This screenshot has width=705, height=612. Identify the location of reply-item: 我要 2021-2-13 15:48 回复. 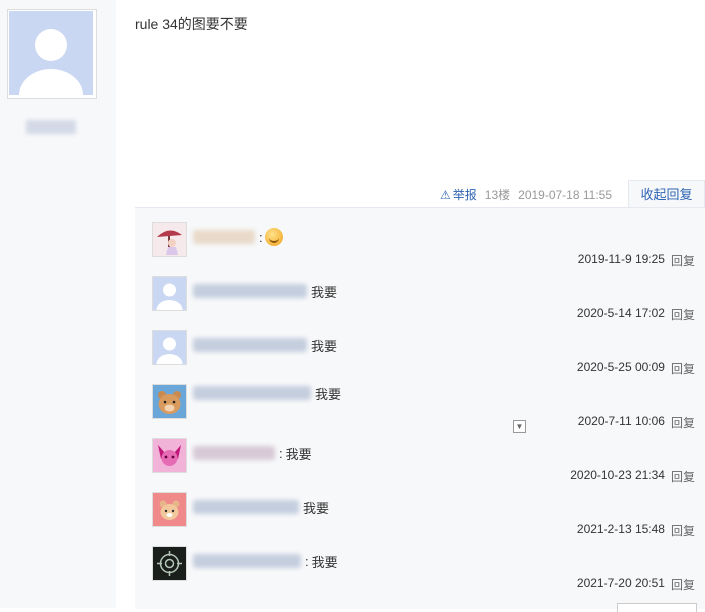
(420, 508).